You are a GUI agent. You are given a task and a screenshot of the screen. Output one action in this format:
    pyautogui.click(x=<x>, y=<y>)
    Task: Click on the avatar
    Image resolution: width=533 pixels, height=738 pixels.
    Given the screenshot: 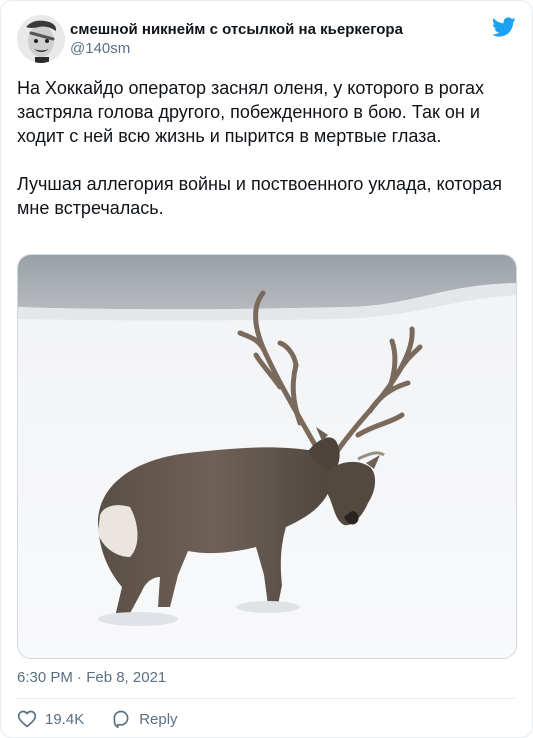 What is the action you would take?
    pyautogui.click(x=41, y=39)
    